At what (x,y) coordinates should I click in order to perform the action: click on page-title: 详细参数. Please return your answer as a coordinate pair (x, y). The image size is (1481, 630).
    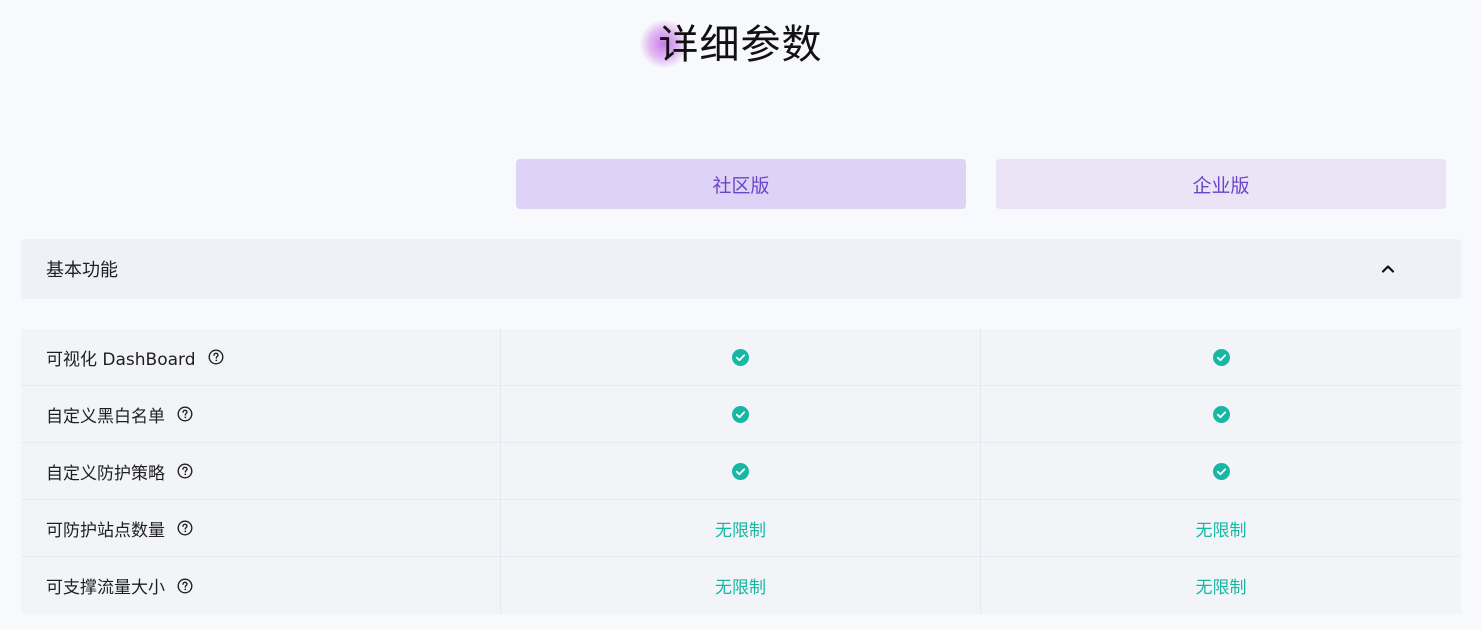
    Looking at the image, I should click on (740, 45).